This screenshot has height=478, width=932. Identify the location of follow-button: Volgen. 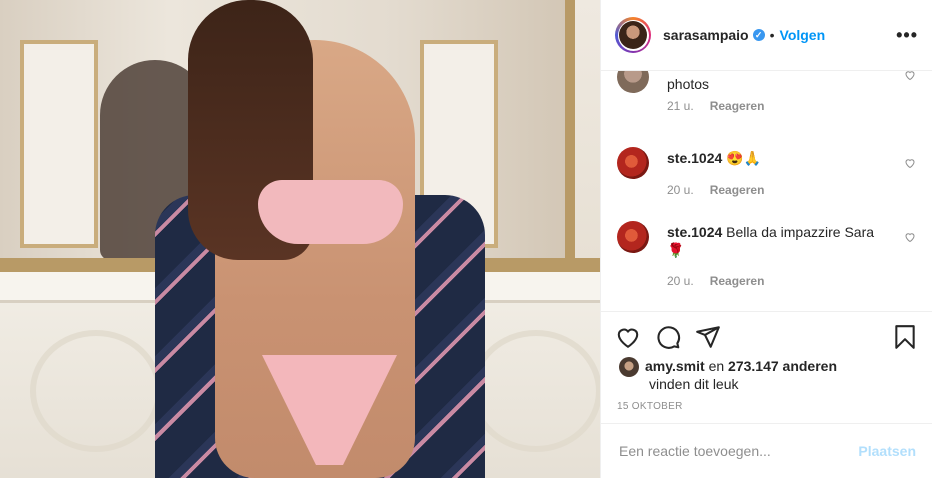
(803, 35).